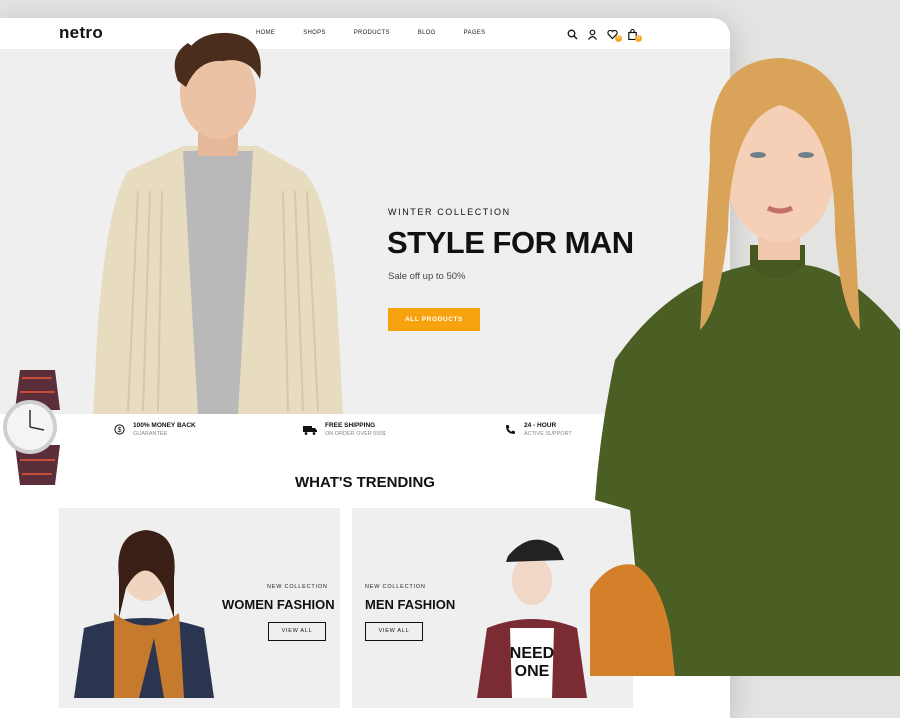 Image resolution: width=900 pixels, height=718 pixels. I want to click on hero-subtitle: Sale off up to 50%, so click(427, 276).